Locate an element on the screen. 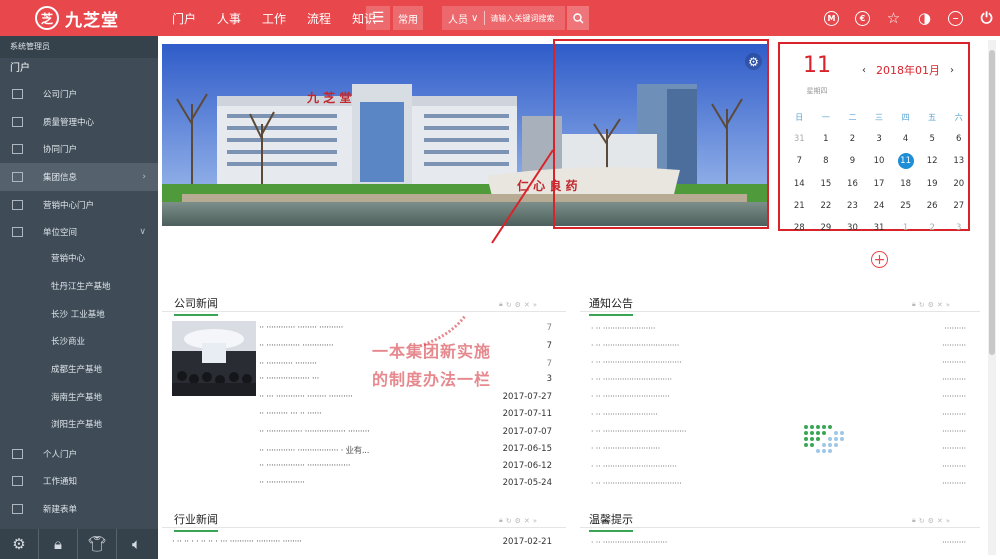 Image resolution: width=1000 pixels, height=559 pixels. warm-tips-title: 温馨提示 is located at coordinates (611, 521).